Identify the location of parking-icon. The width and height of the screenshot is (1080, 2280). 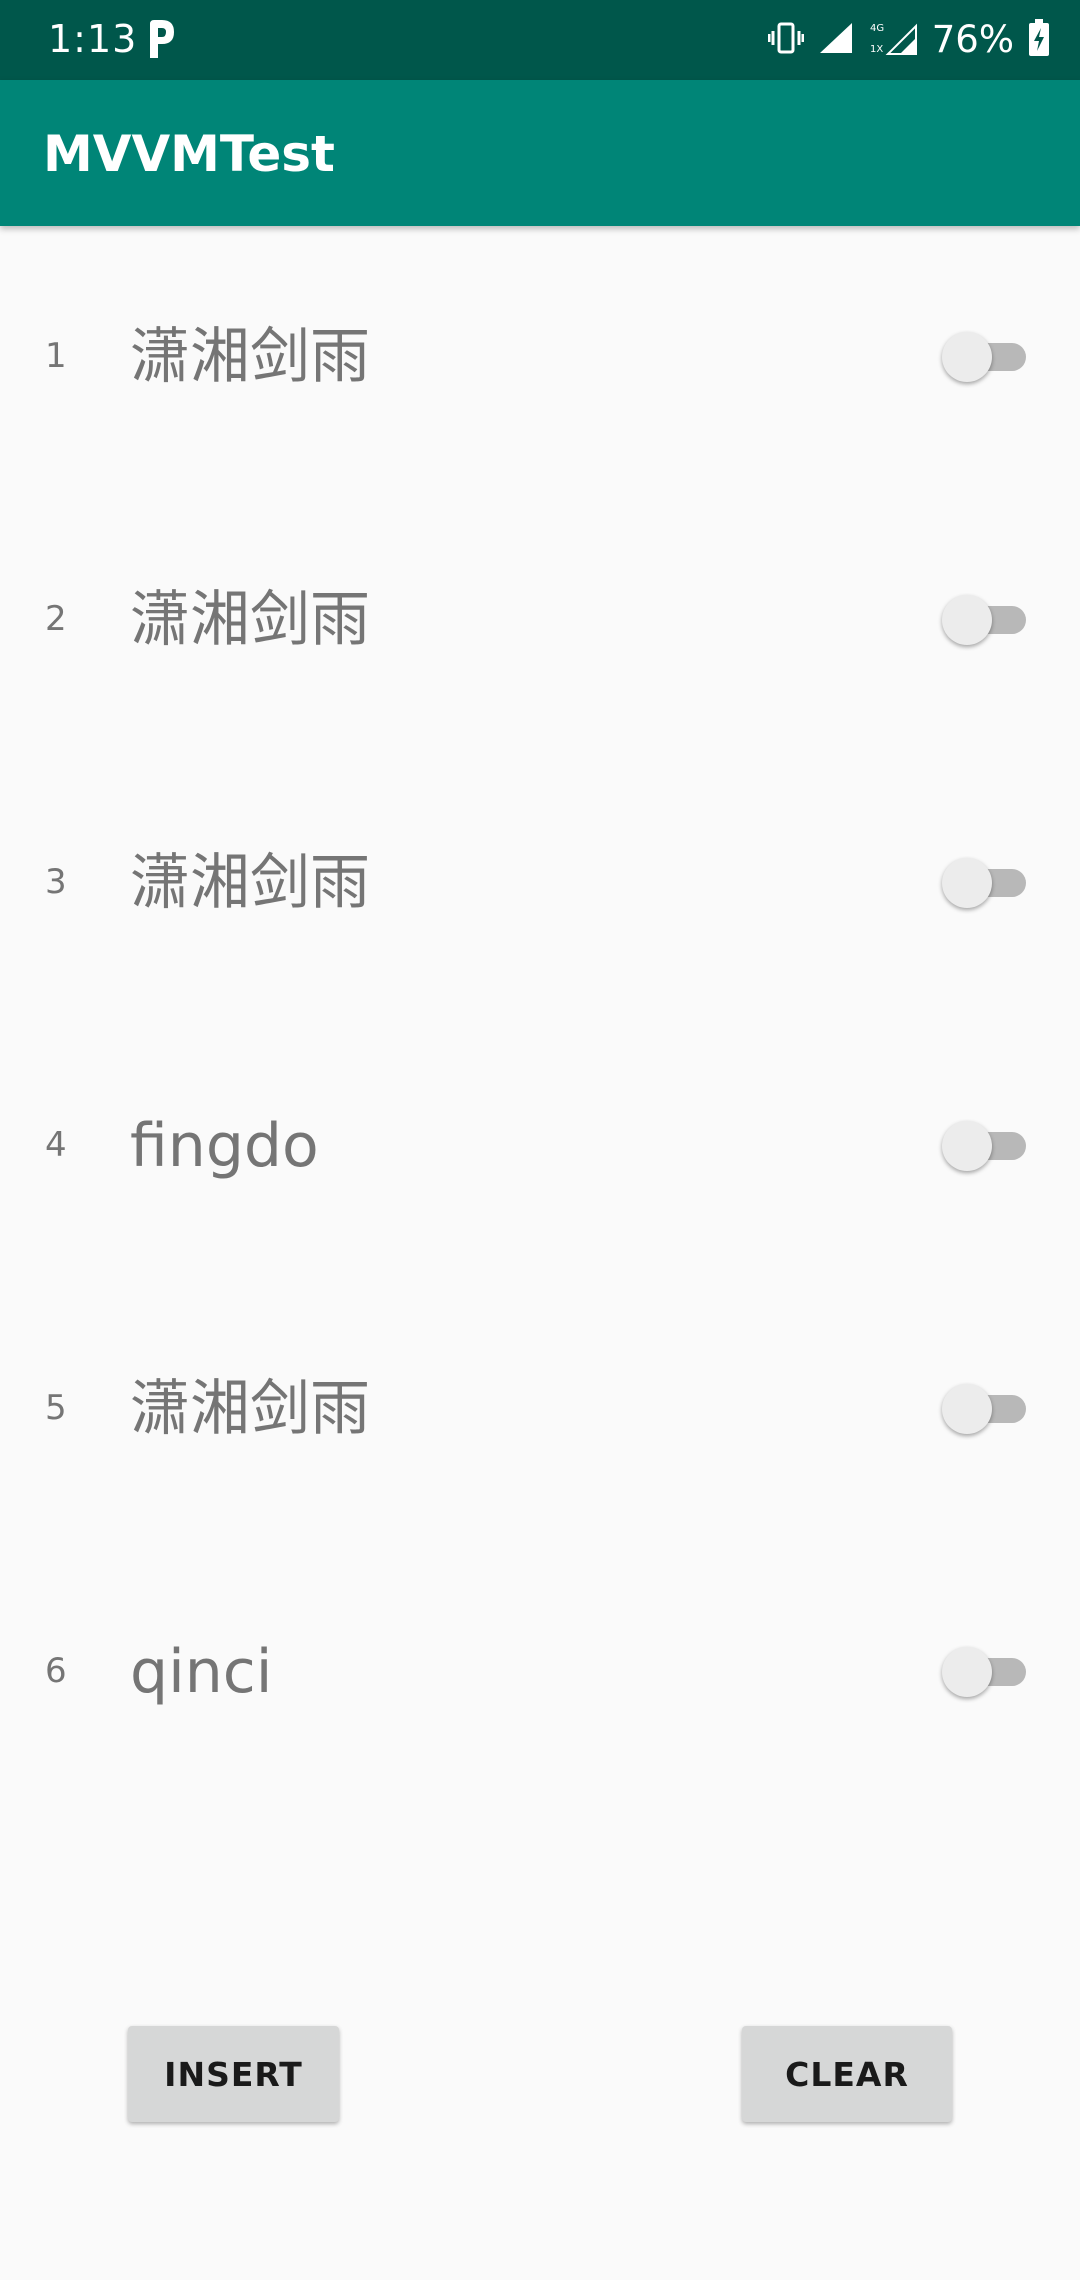
(161, 39).